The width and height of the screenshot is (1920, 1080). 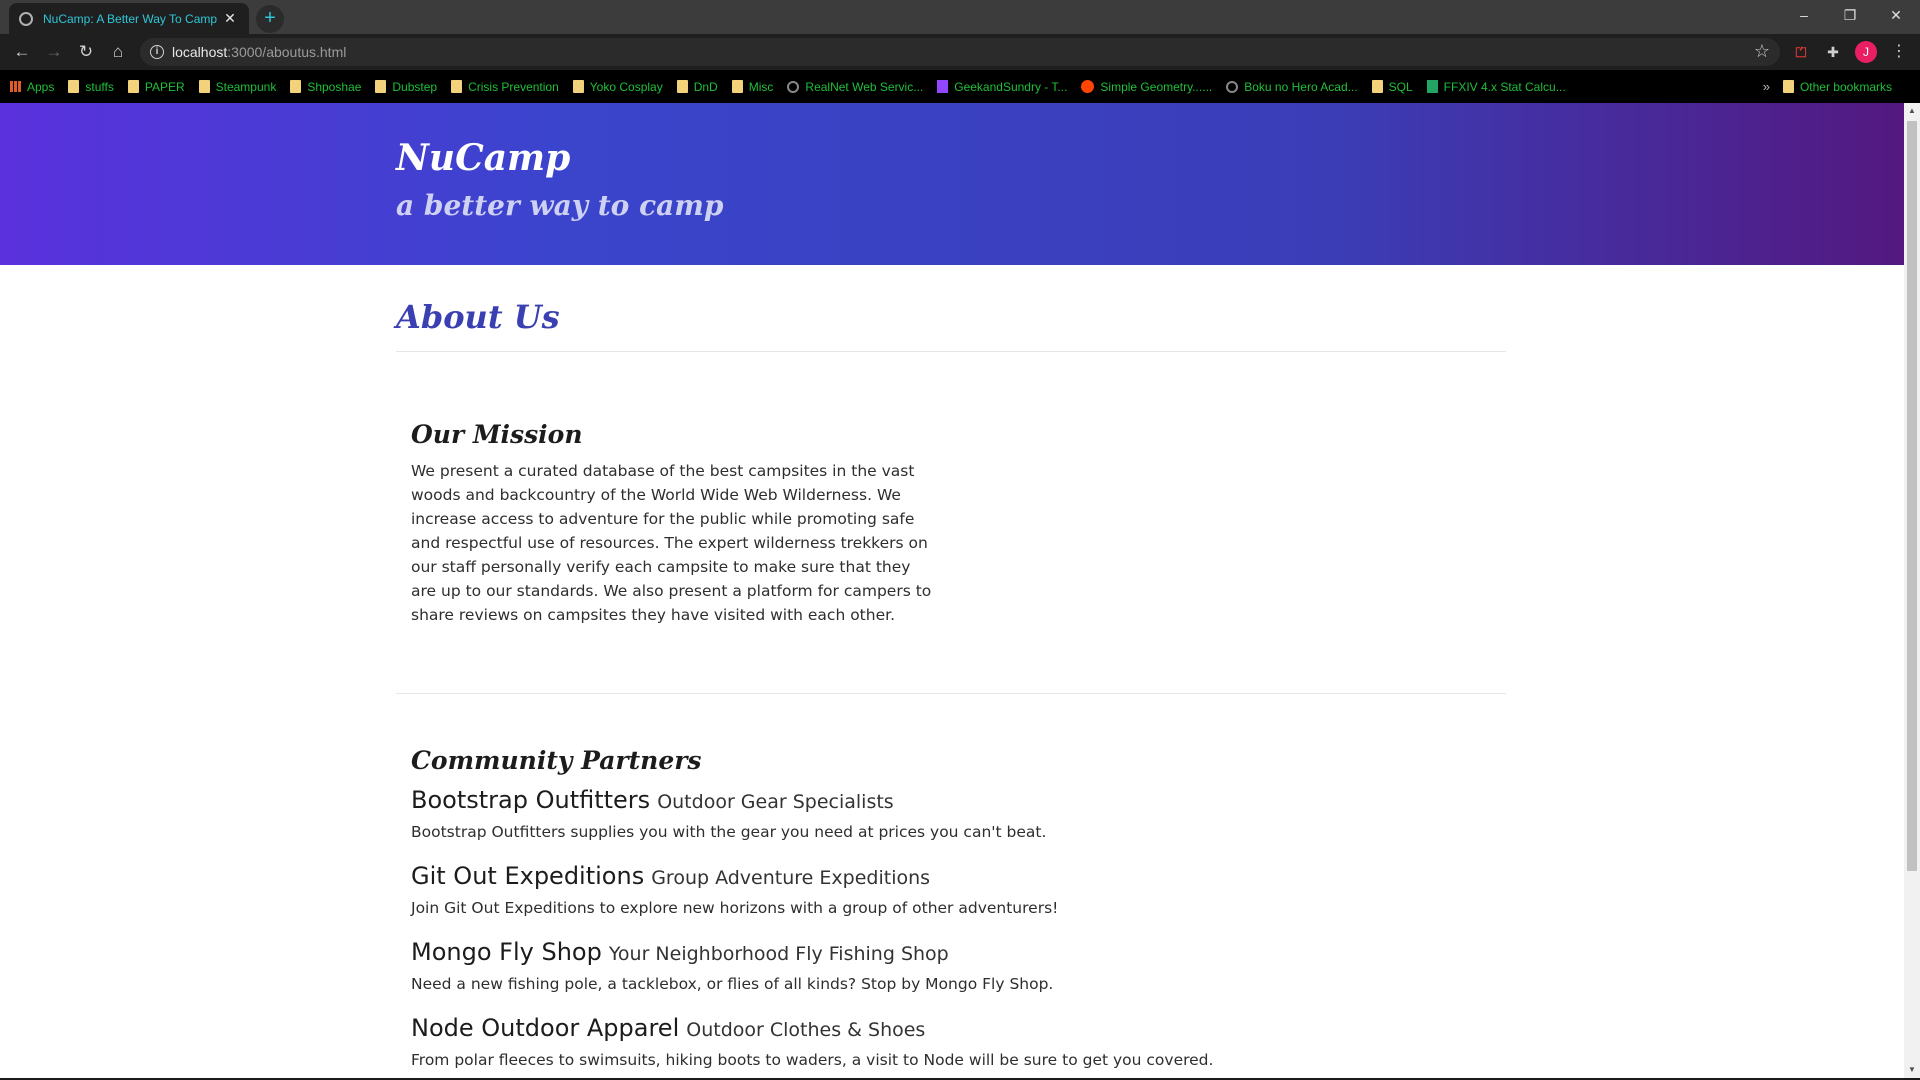 I want to click on bookmark-apps: Apps, so click(x=32, y=87).